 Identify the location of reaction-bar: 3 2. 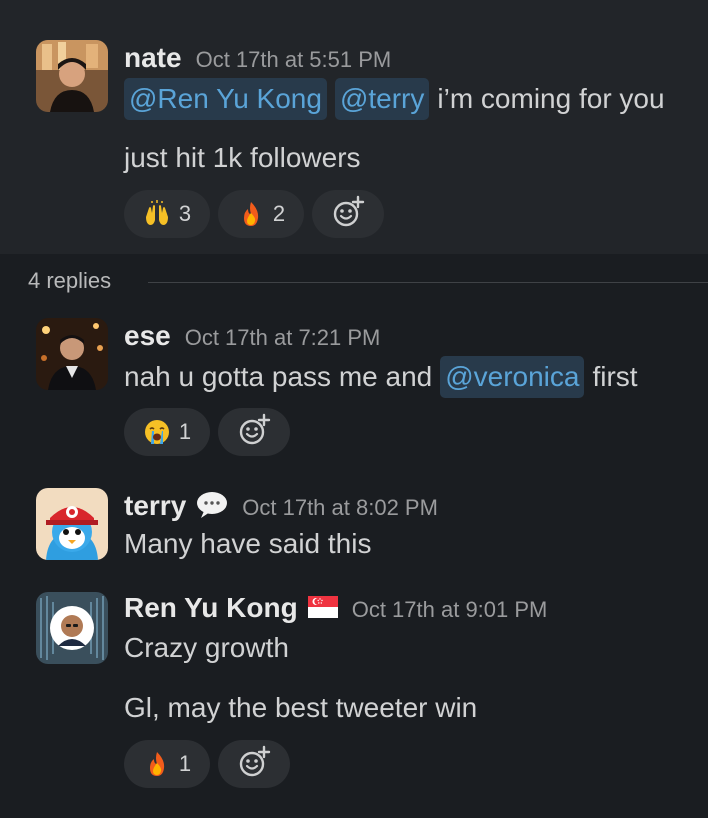
(254, 214).